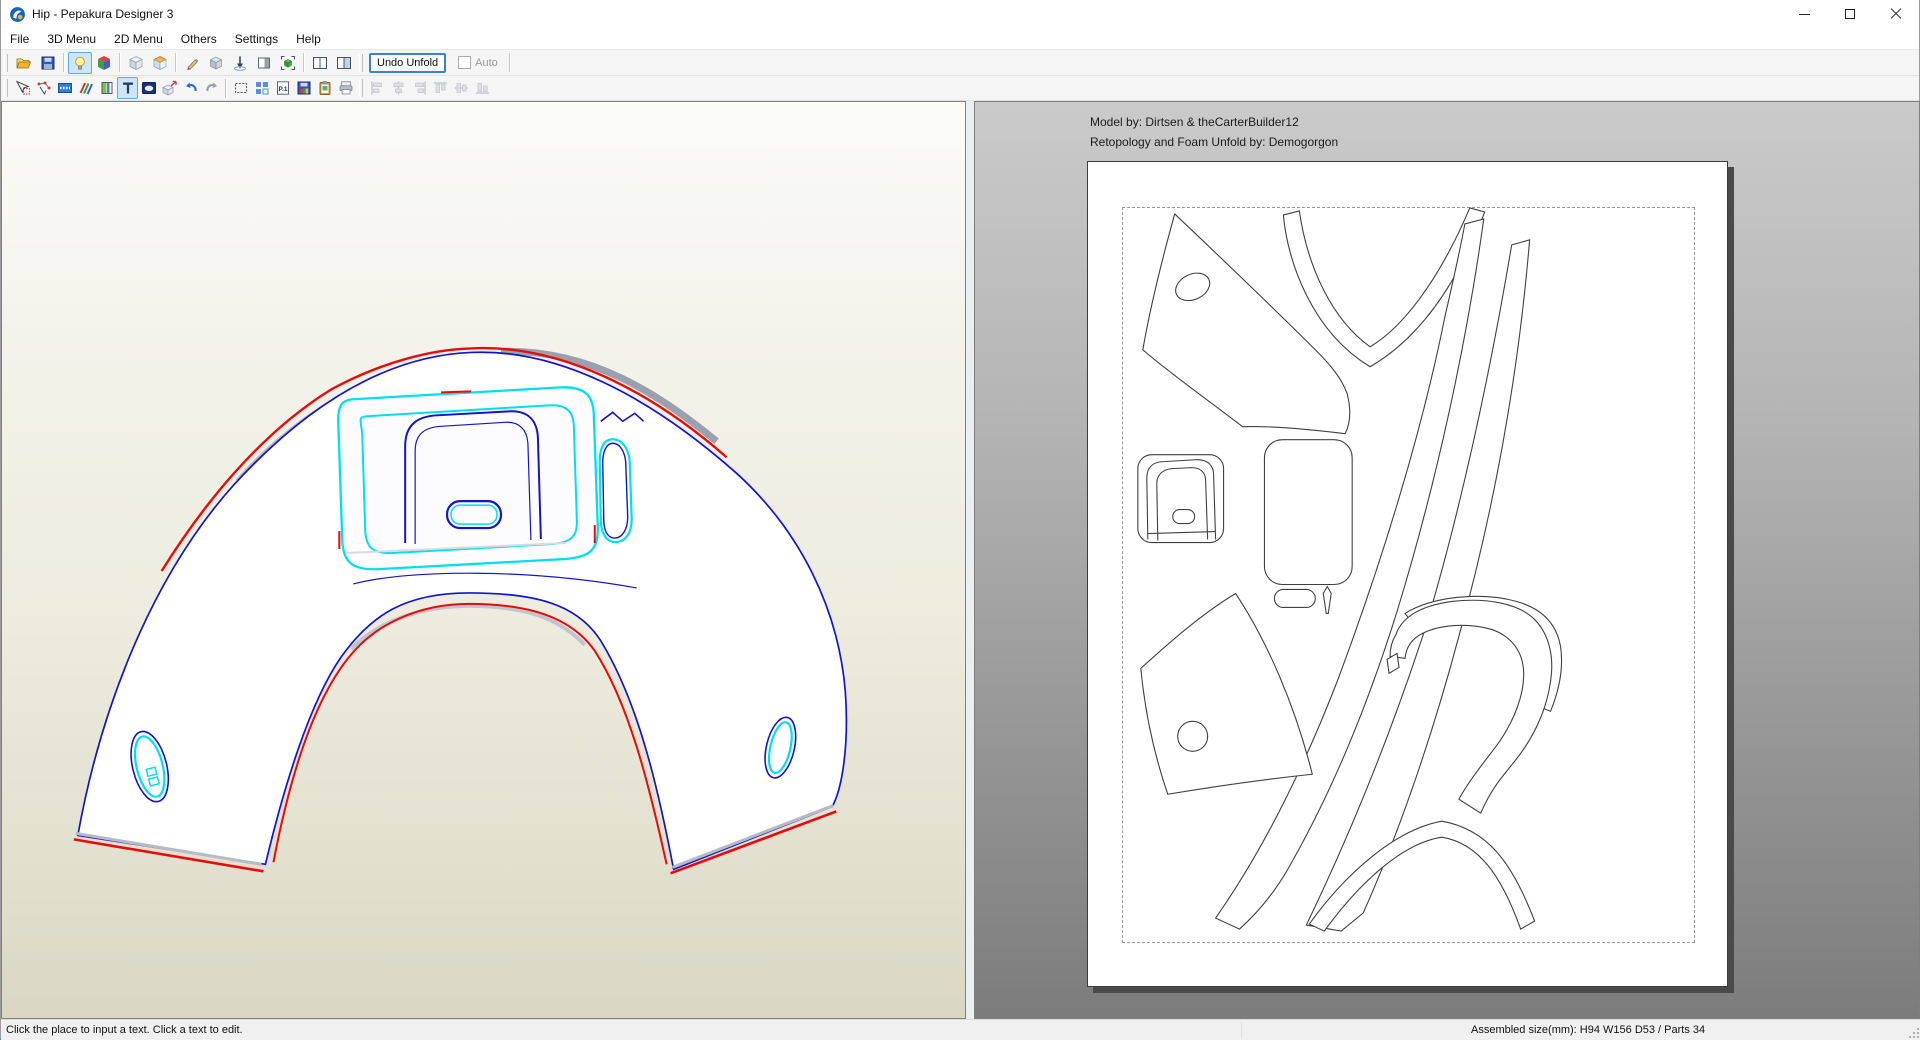 This screenshot has width=1920, height=1040. I want to click on pane-splitter, so click(970, 560).